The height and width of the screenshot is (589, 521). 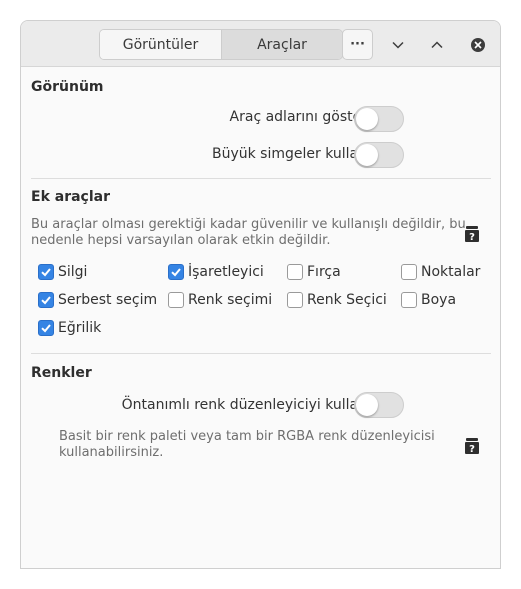 What do you see at coordinates (281, 44) in the screenshot?
I see `tab-tools: Araçlar` at bounding box center [281, 44].